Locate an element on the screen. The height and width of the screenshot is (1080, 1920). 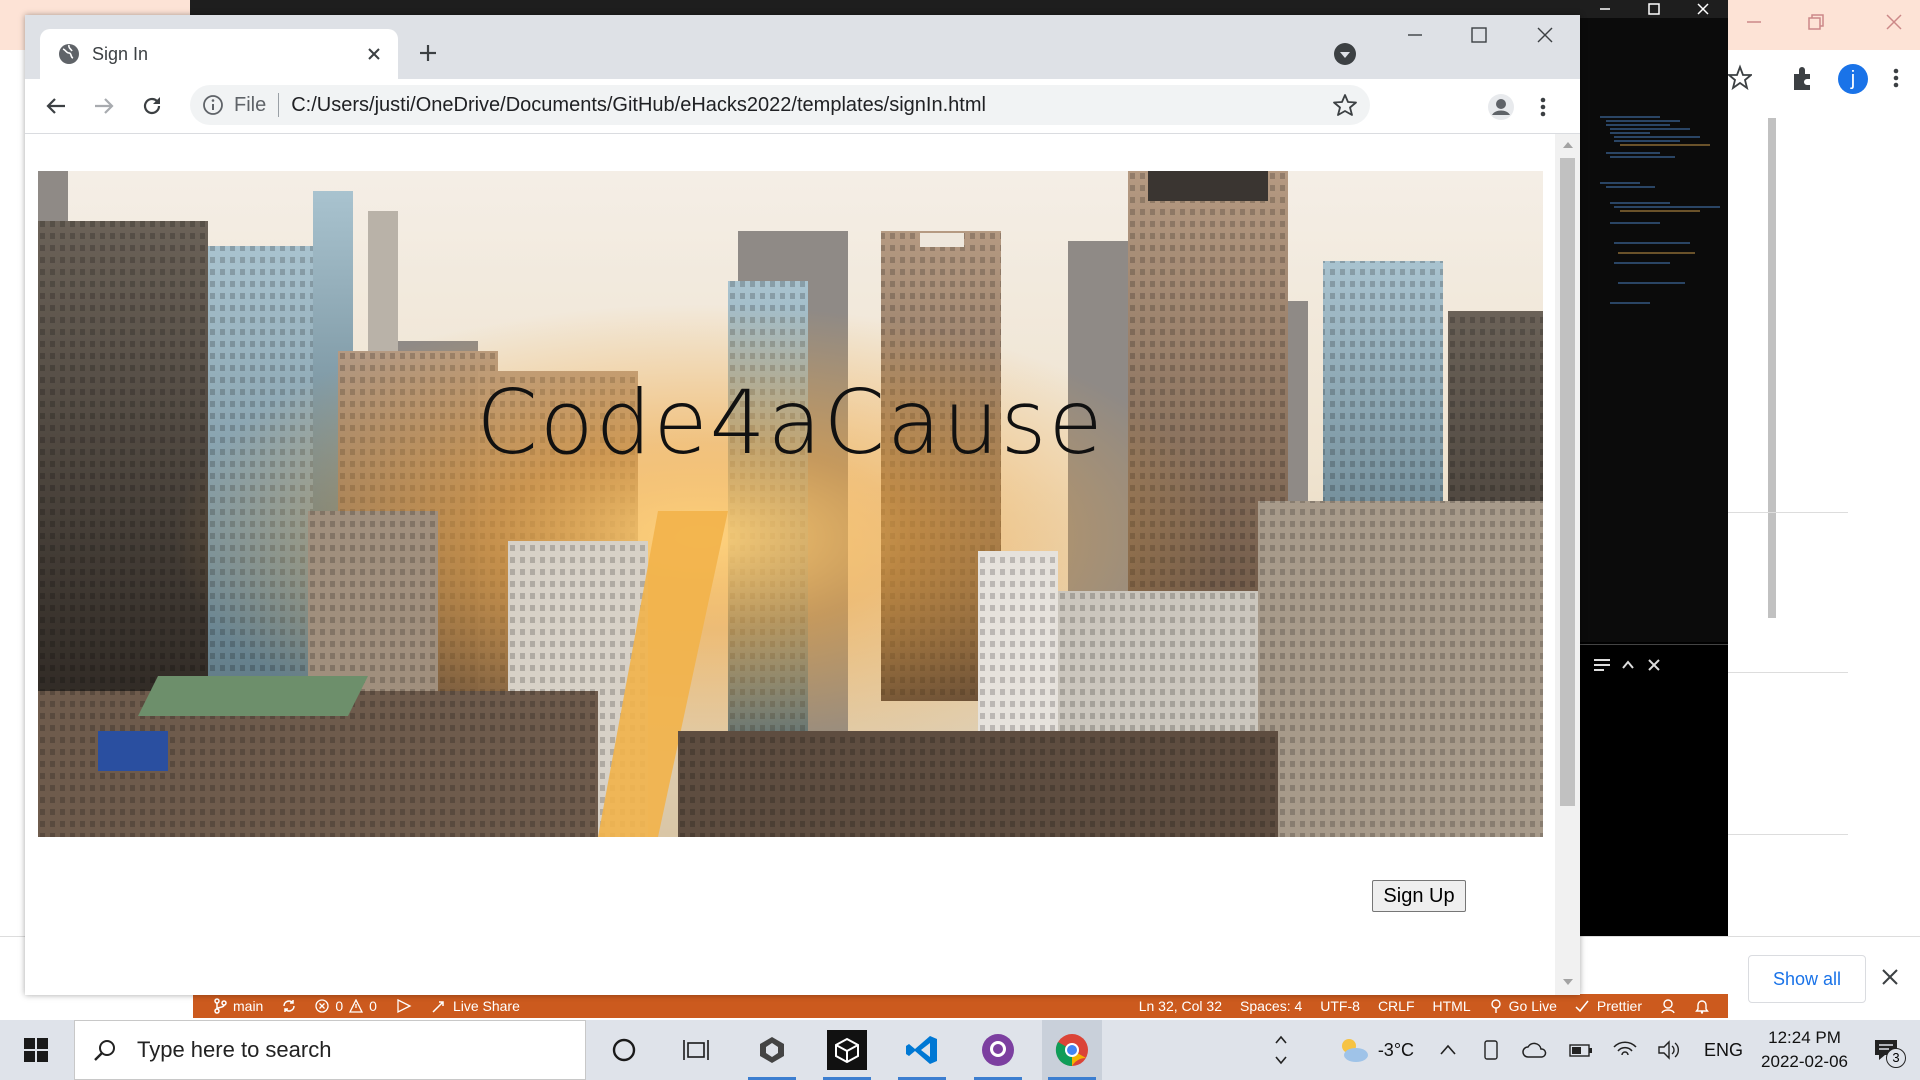
unity-hub-app-icon is located at coordinates (847, 1050).